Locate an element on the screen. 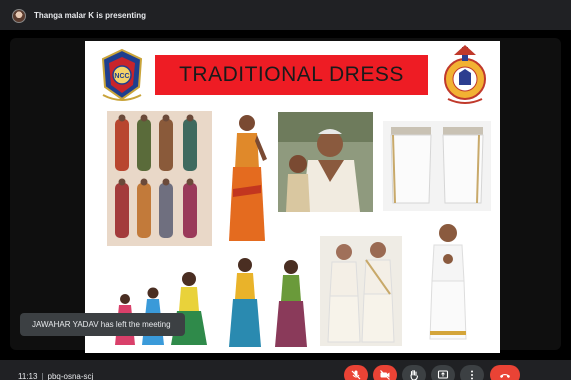  presenter-avatar is located at coordinates (19, 16).